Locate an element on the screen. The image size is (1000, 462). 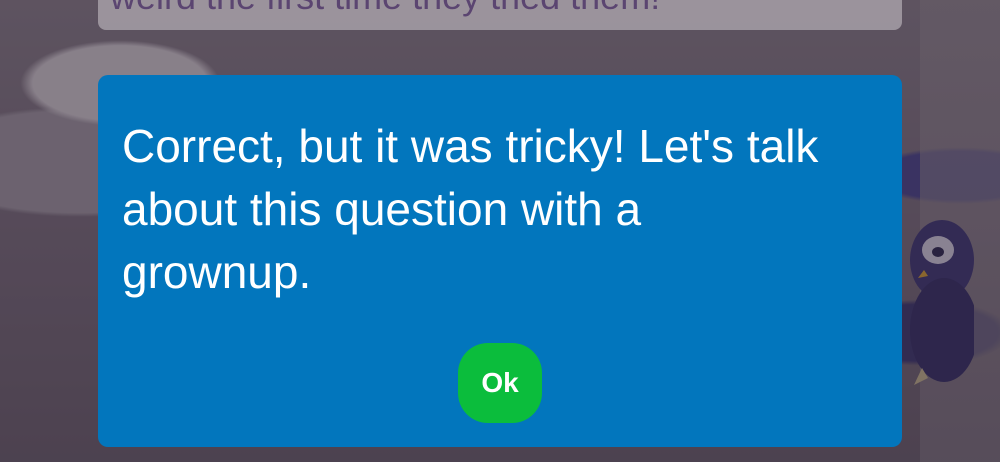
question-text: weird the first time they tried them! is located at coordinates (385, 9).